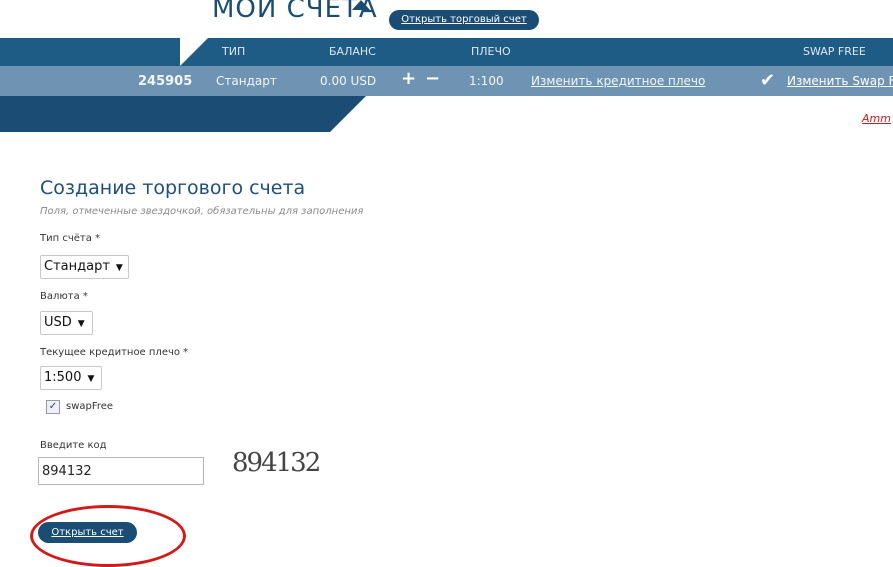 This screenshot has height=567, width=893. I want to click on account-type-select: Стандарт ▼, so click(84, 267).